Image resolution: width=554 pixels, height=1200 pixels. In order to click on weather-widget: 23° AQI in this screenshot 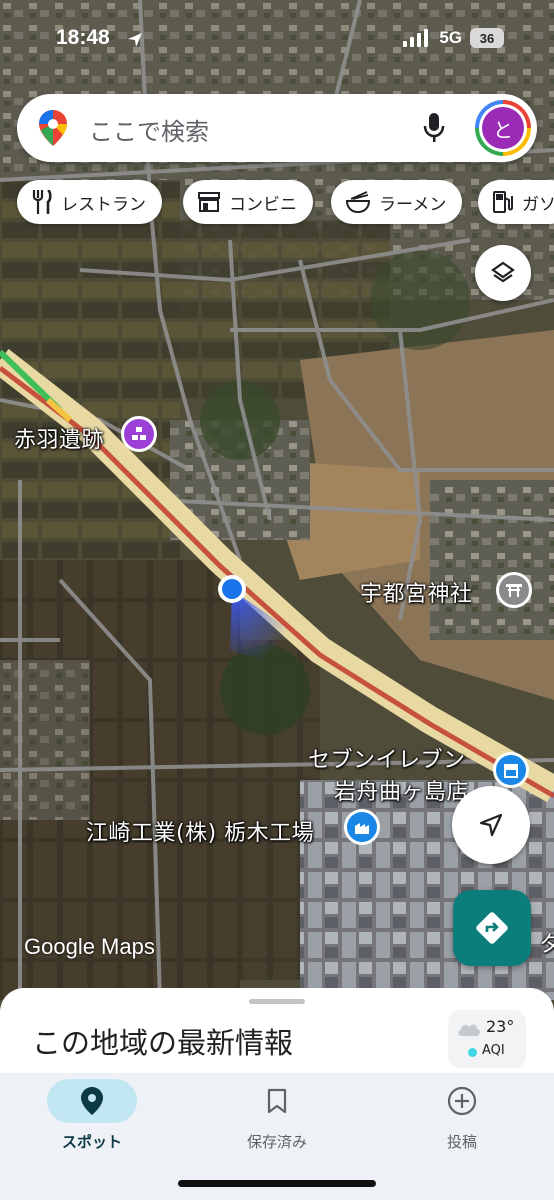, I will do `click(487, 1039)`.